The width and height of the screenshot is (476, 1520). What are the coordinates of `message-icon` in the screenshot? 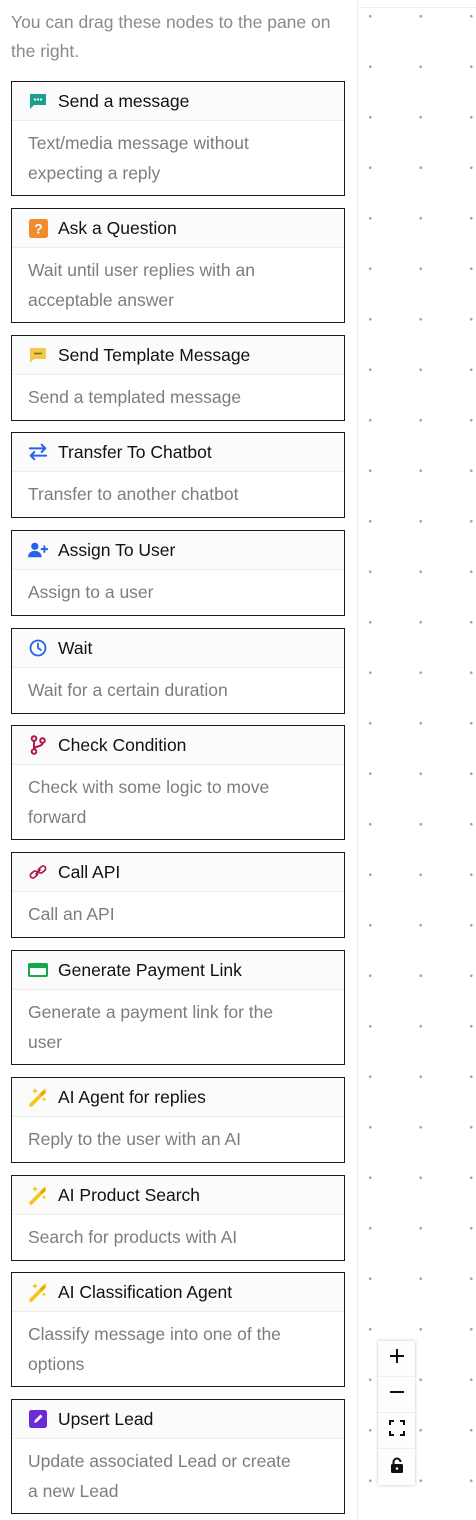 It's located at (38, 101).